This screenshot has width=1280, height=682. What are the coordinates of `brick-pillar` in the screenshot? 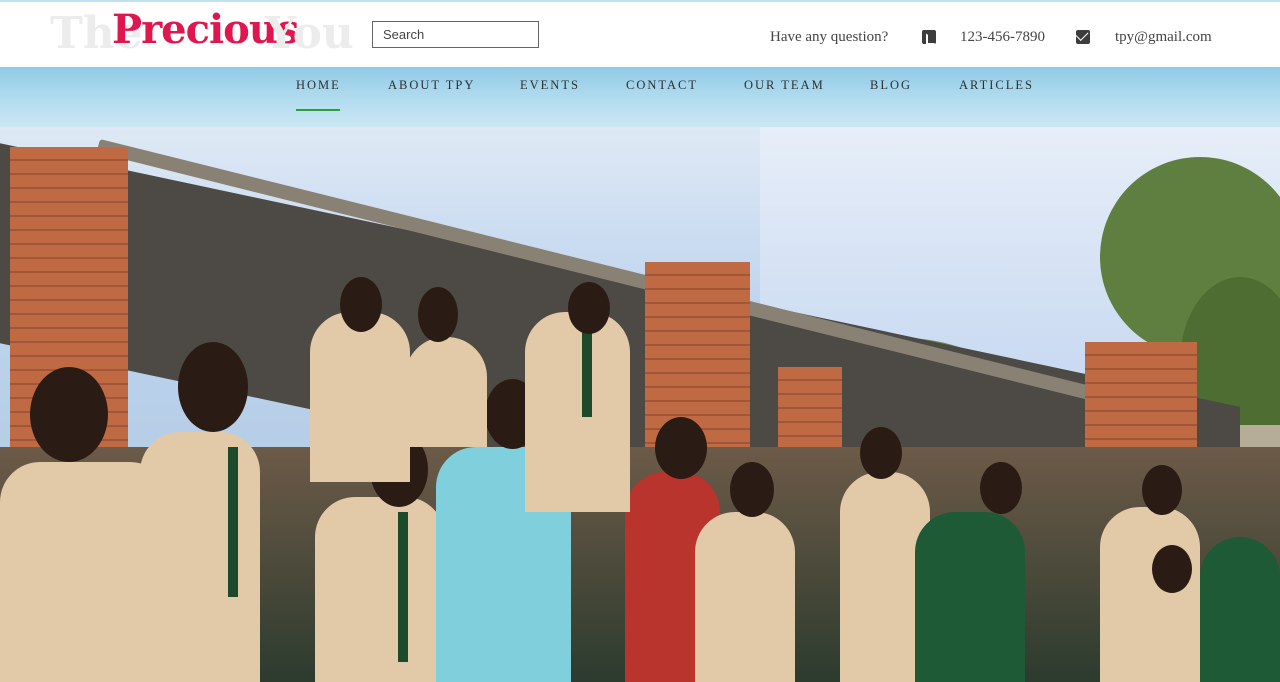 It's located at (810, 412).